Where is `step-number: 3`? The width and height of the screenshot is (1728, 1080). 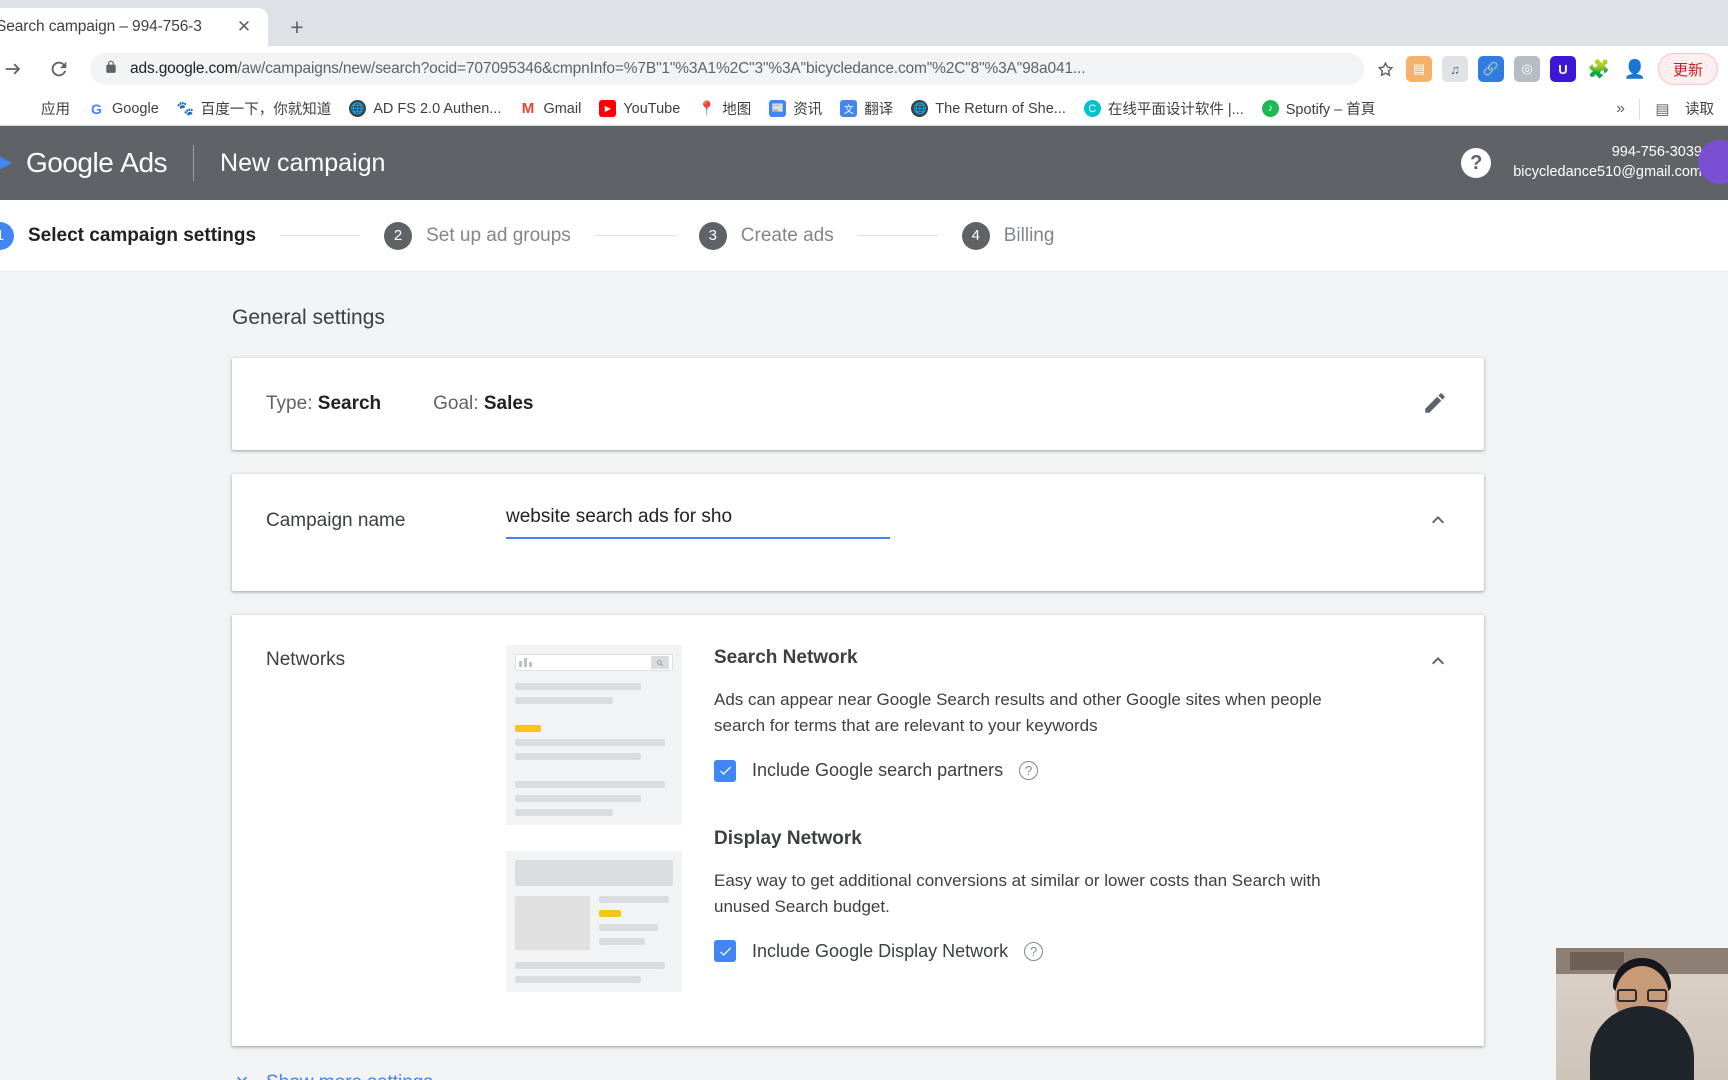
step-number: 3 is located at coordinates (712, 235).